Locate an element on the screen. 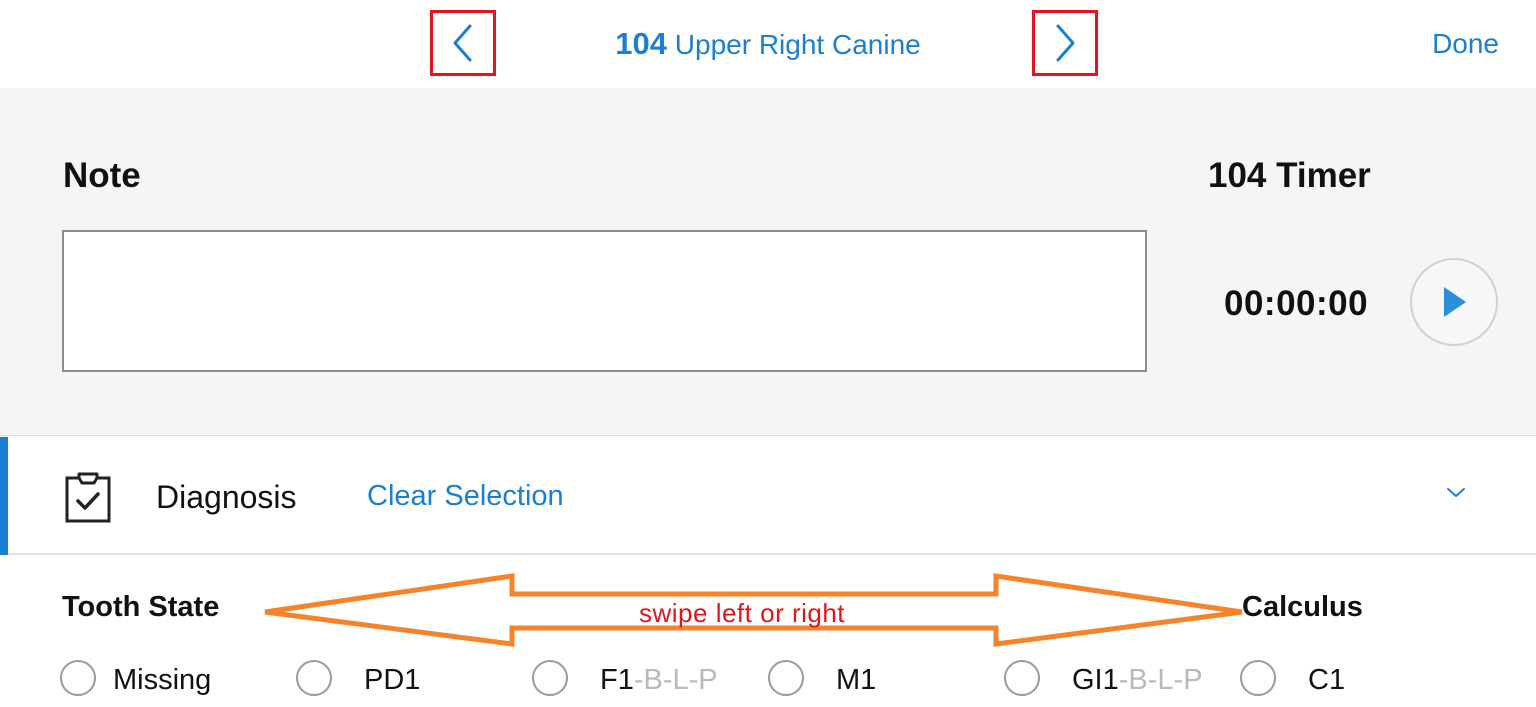 This screenshot has height=707, width=1536. option-missing: Missing is located at coordinates (135, 678).